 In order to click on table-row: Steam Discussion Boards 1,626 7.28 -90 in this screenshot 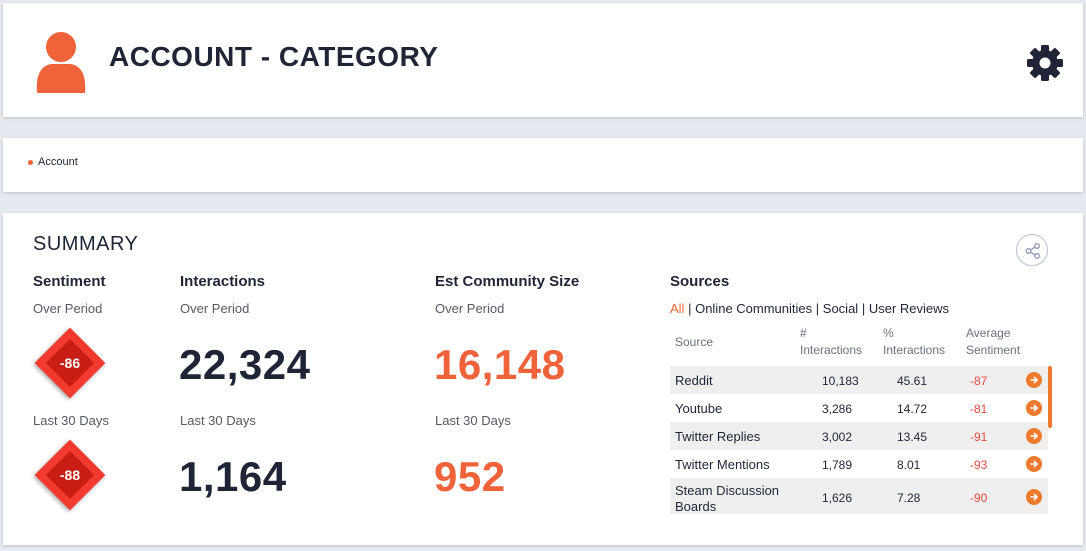, I will do `click(859, 496)`.